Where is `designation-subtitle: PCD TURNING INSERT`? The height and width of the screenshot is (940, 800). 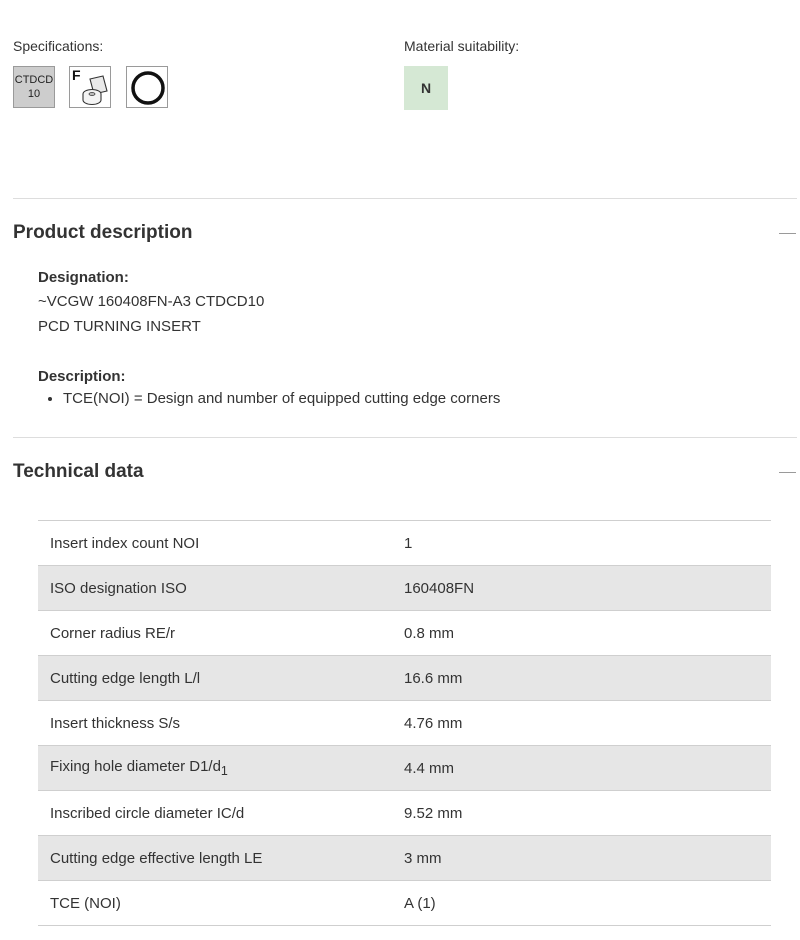 designation-subtitle: PCD TURNING INSERT is located at coordinates (119, 326).